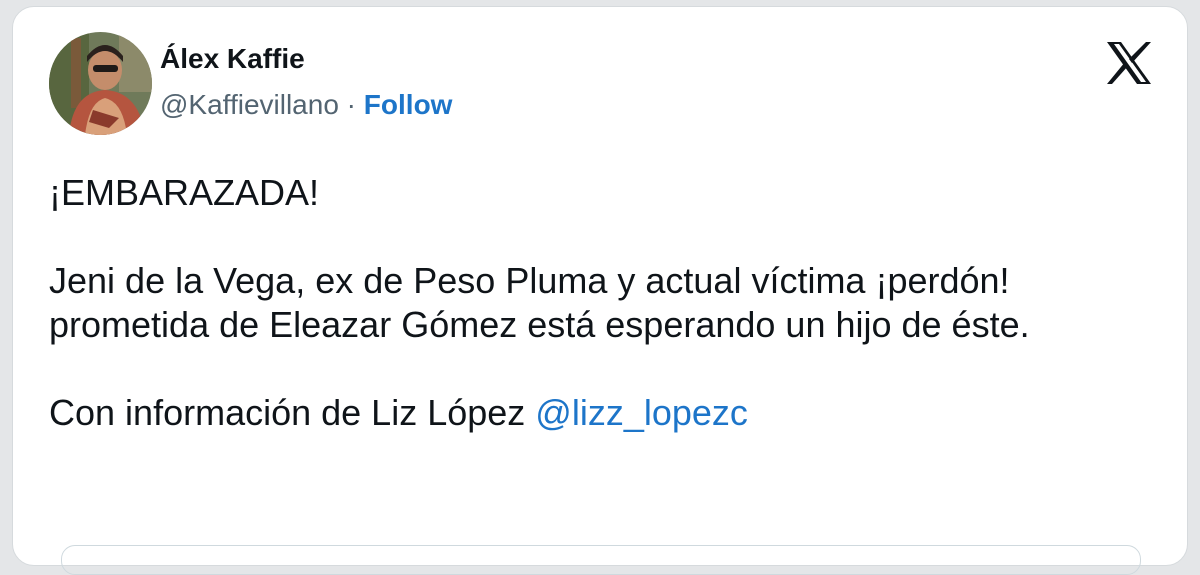 The height and width of the screenshot is (575, 1200). Describe the element at coordinates (408, 104) in the screenshot. I see `follow-button: Follow` at that location.